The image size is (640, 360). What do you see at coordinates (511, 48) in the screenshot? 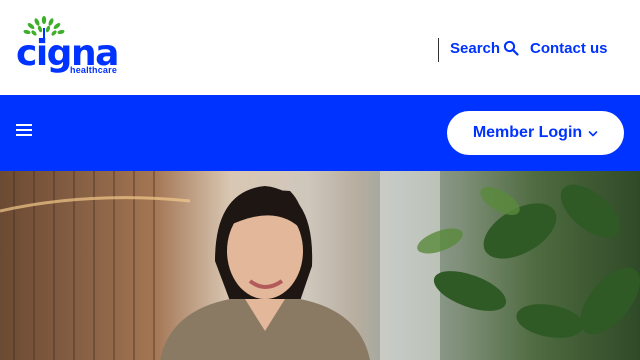
I see `search-icon` at bounding box center [511, 48].